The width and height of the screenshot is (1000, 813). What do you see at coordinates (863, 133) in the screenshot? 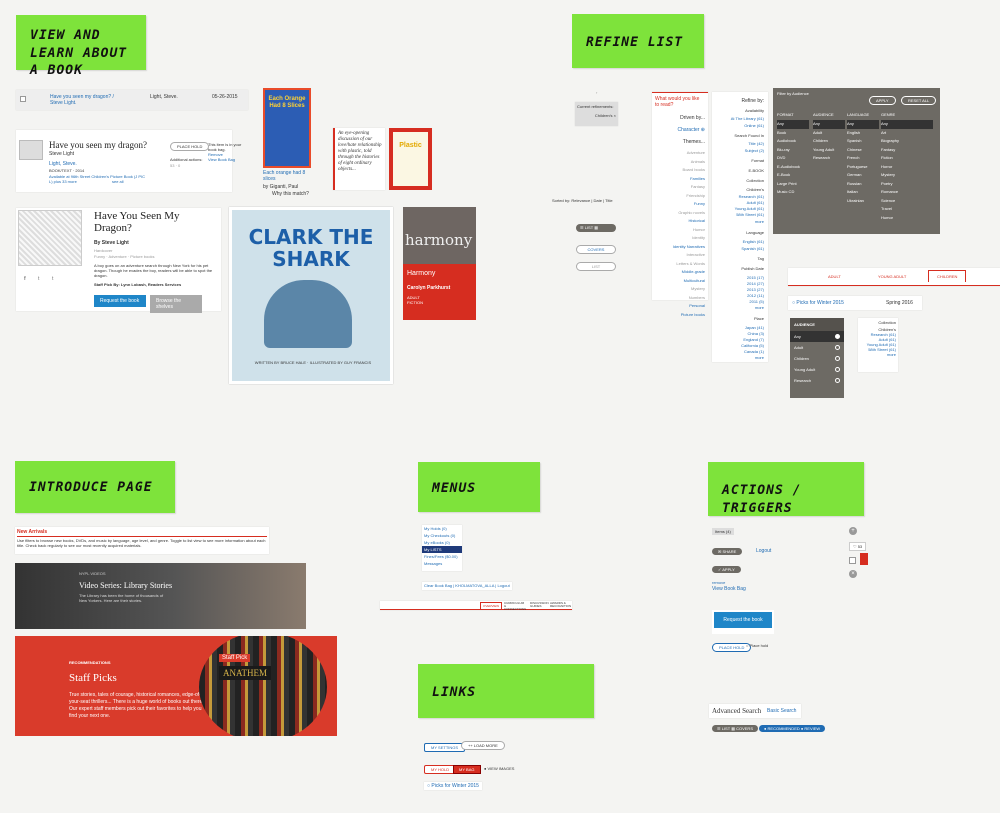
I see `filter-option: English` at bounding box center [863, 133].